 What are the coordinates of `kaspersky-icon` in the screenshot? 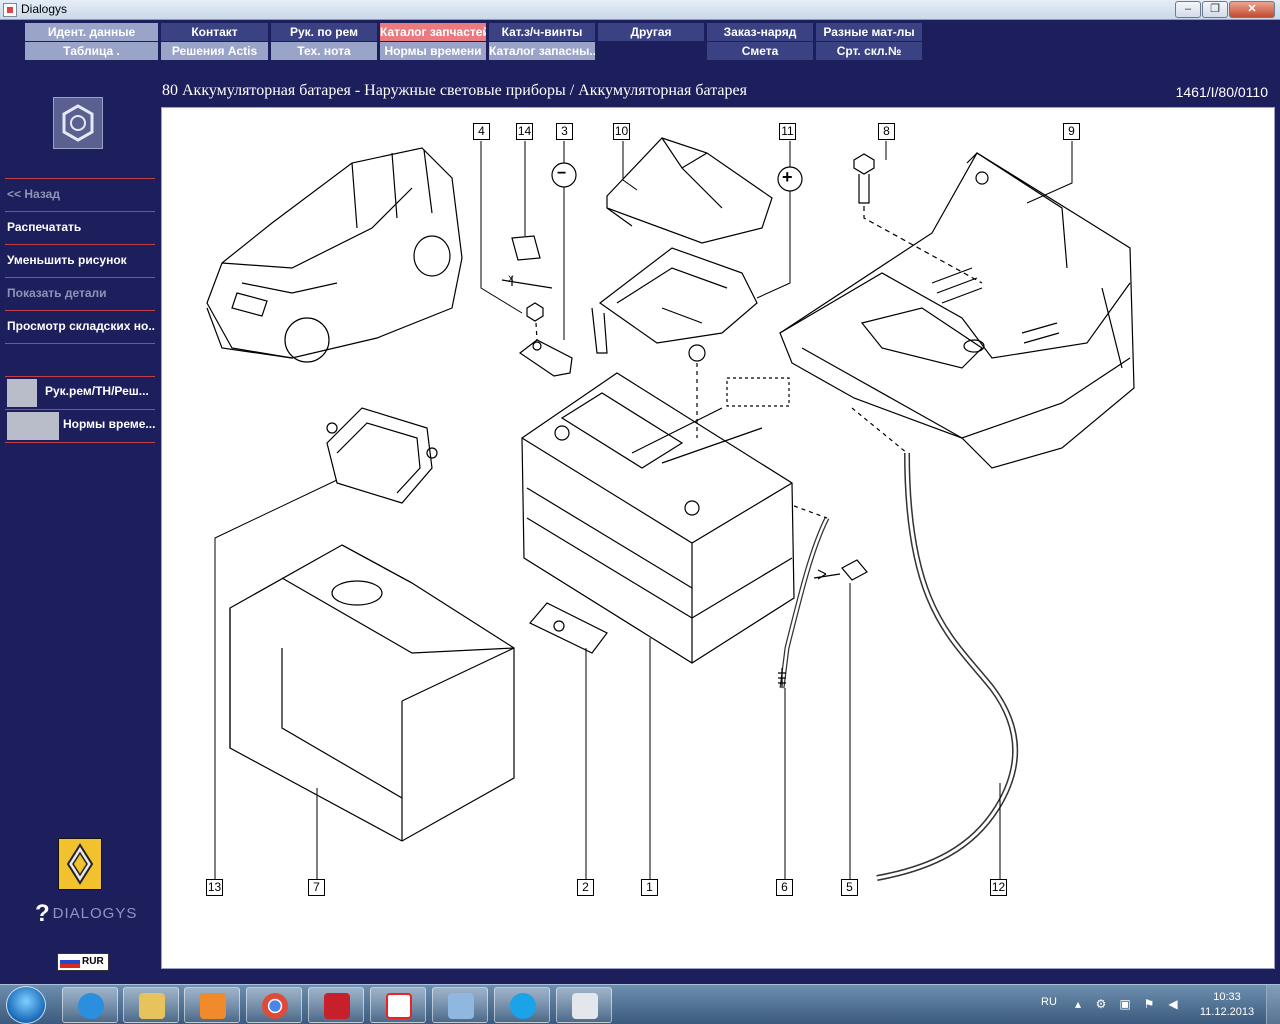 It's located at (336, 1005).